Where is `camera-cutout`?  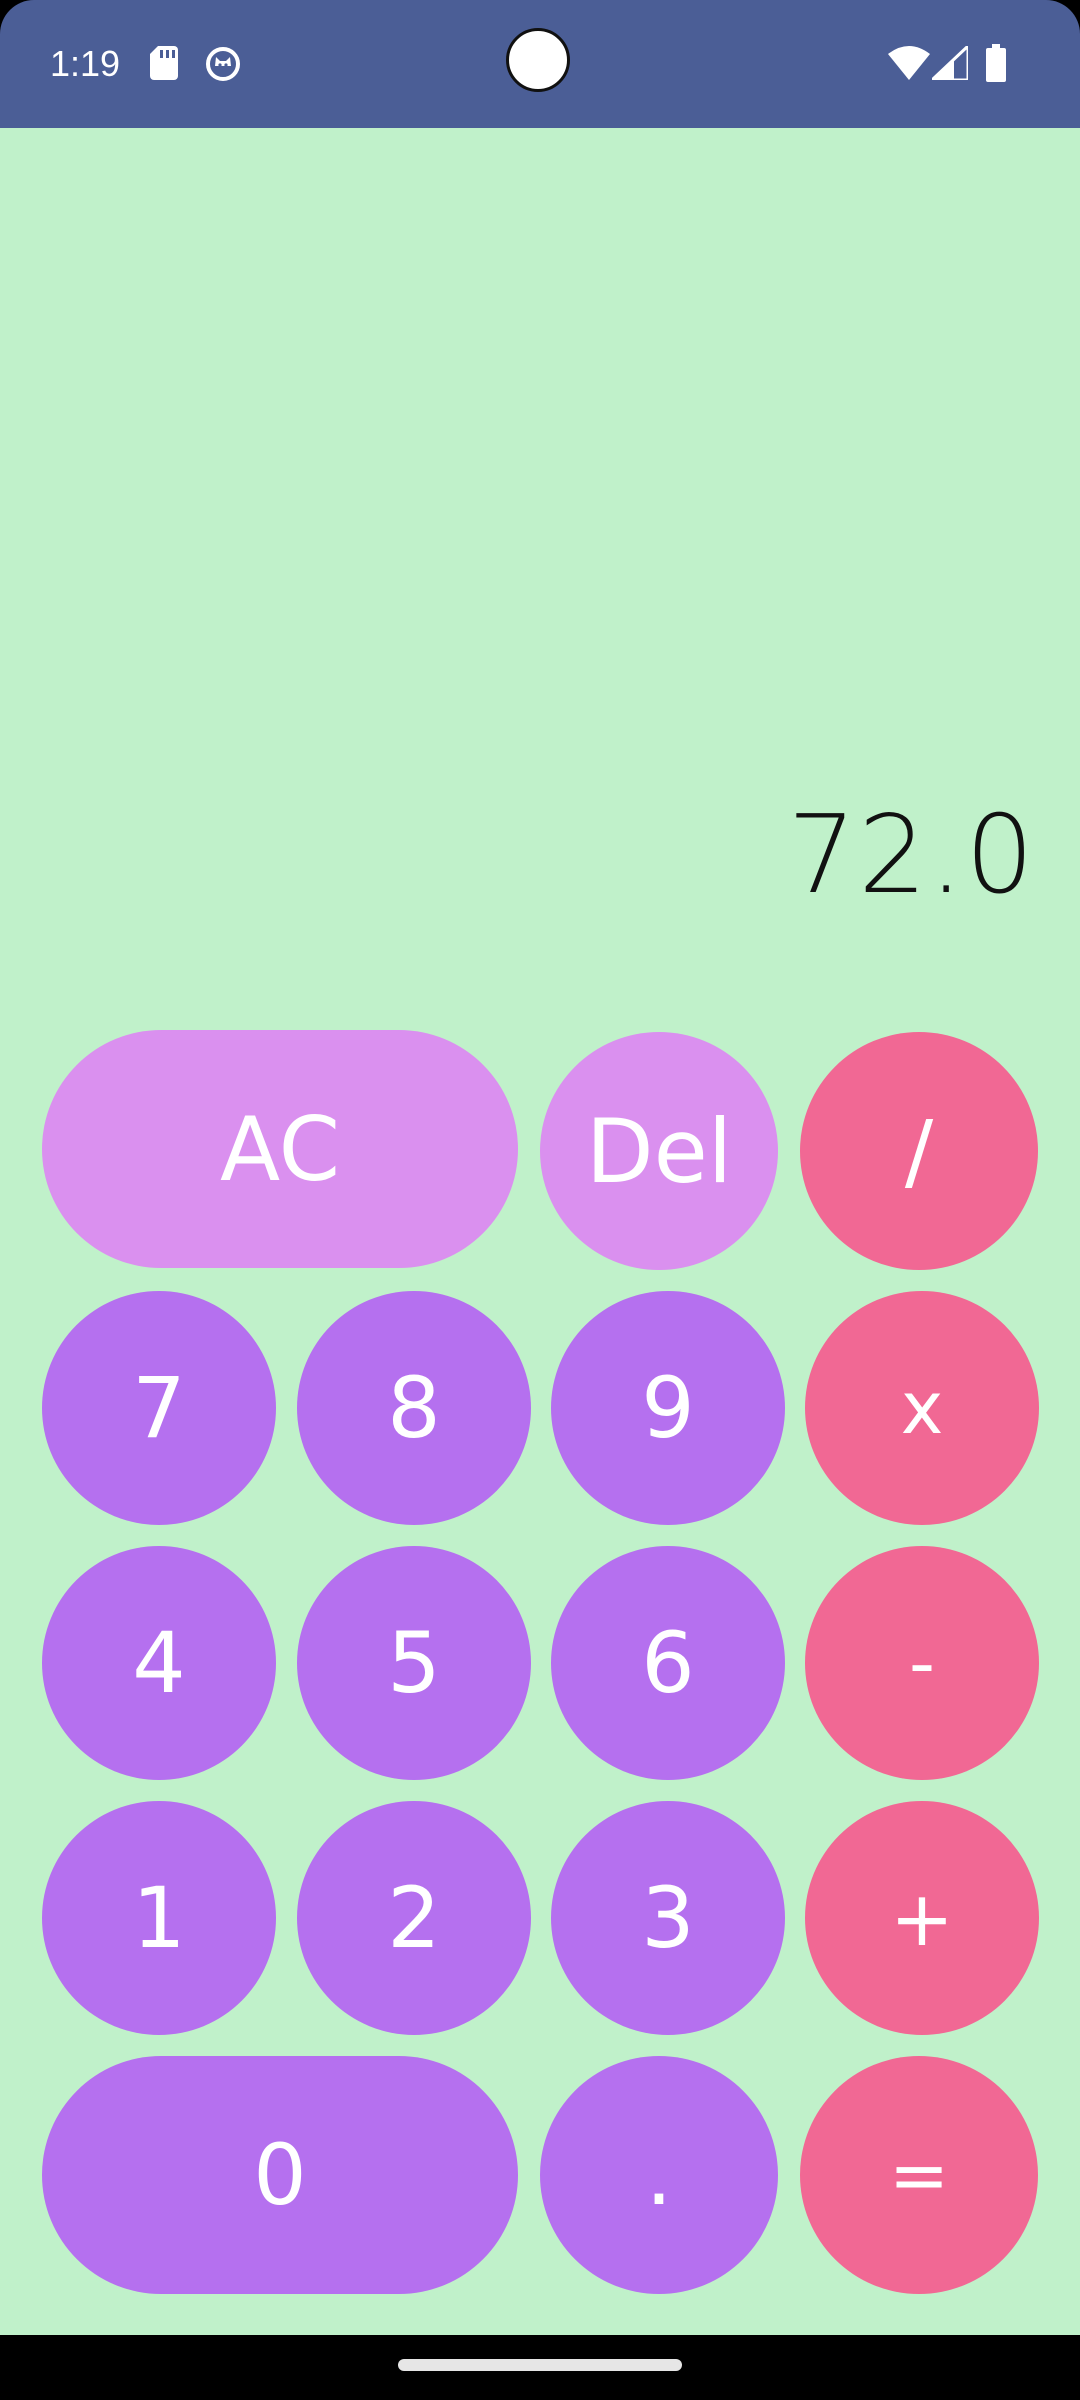 camera-cutout is located at coordinates (538, 60).